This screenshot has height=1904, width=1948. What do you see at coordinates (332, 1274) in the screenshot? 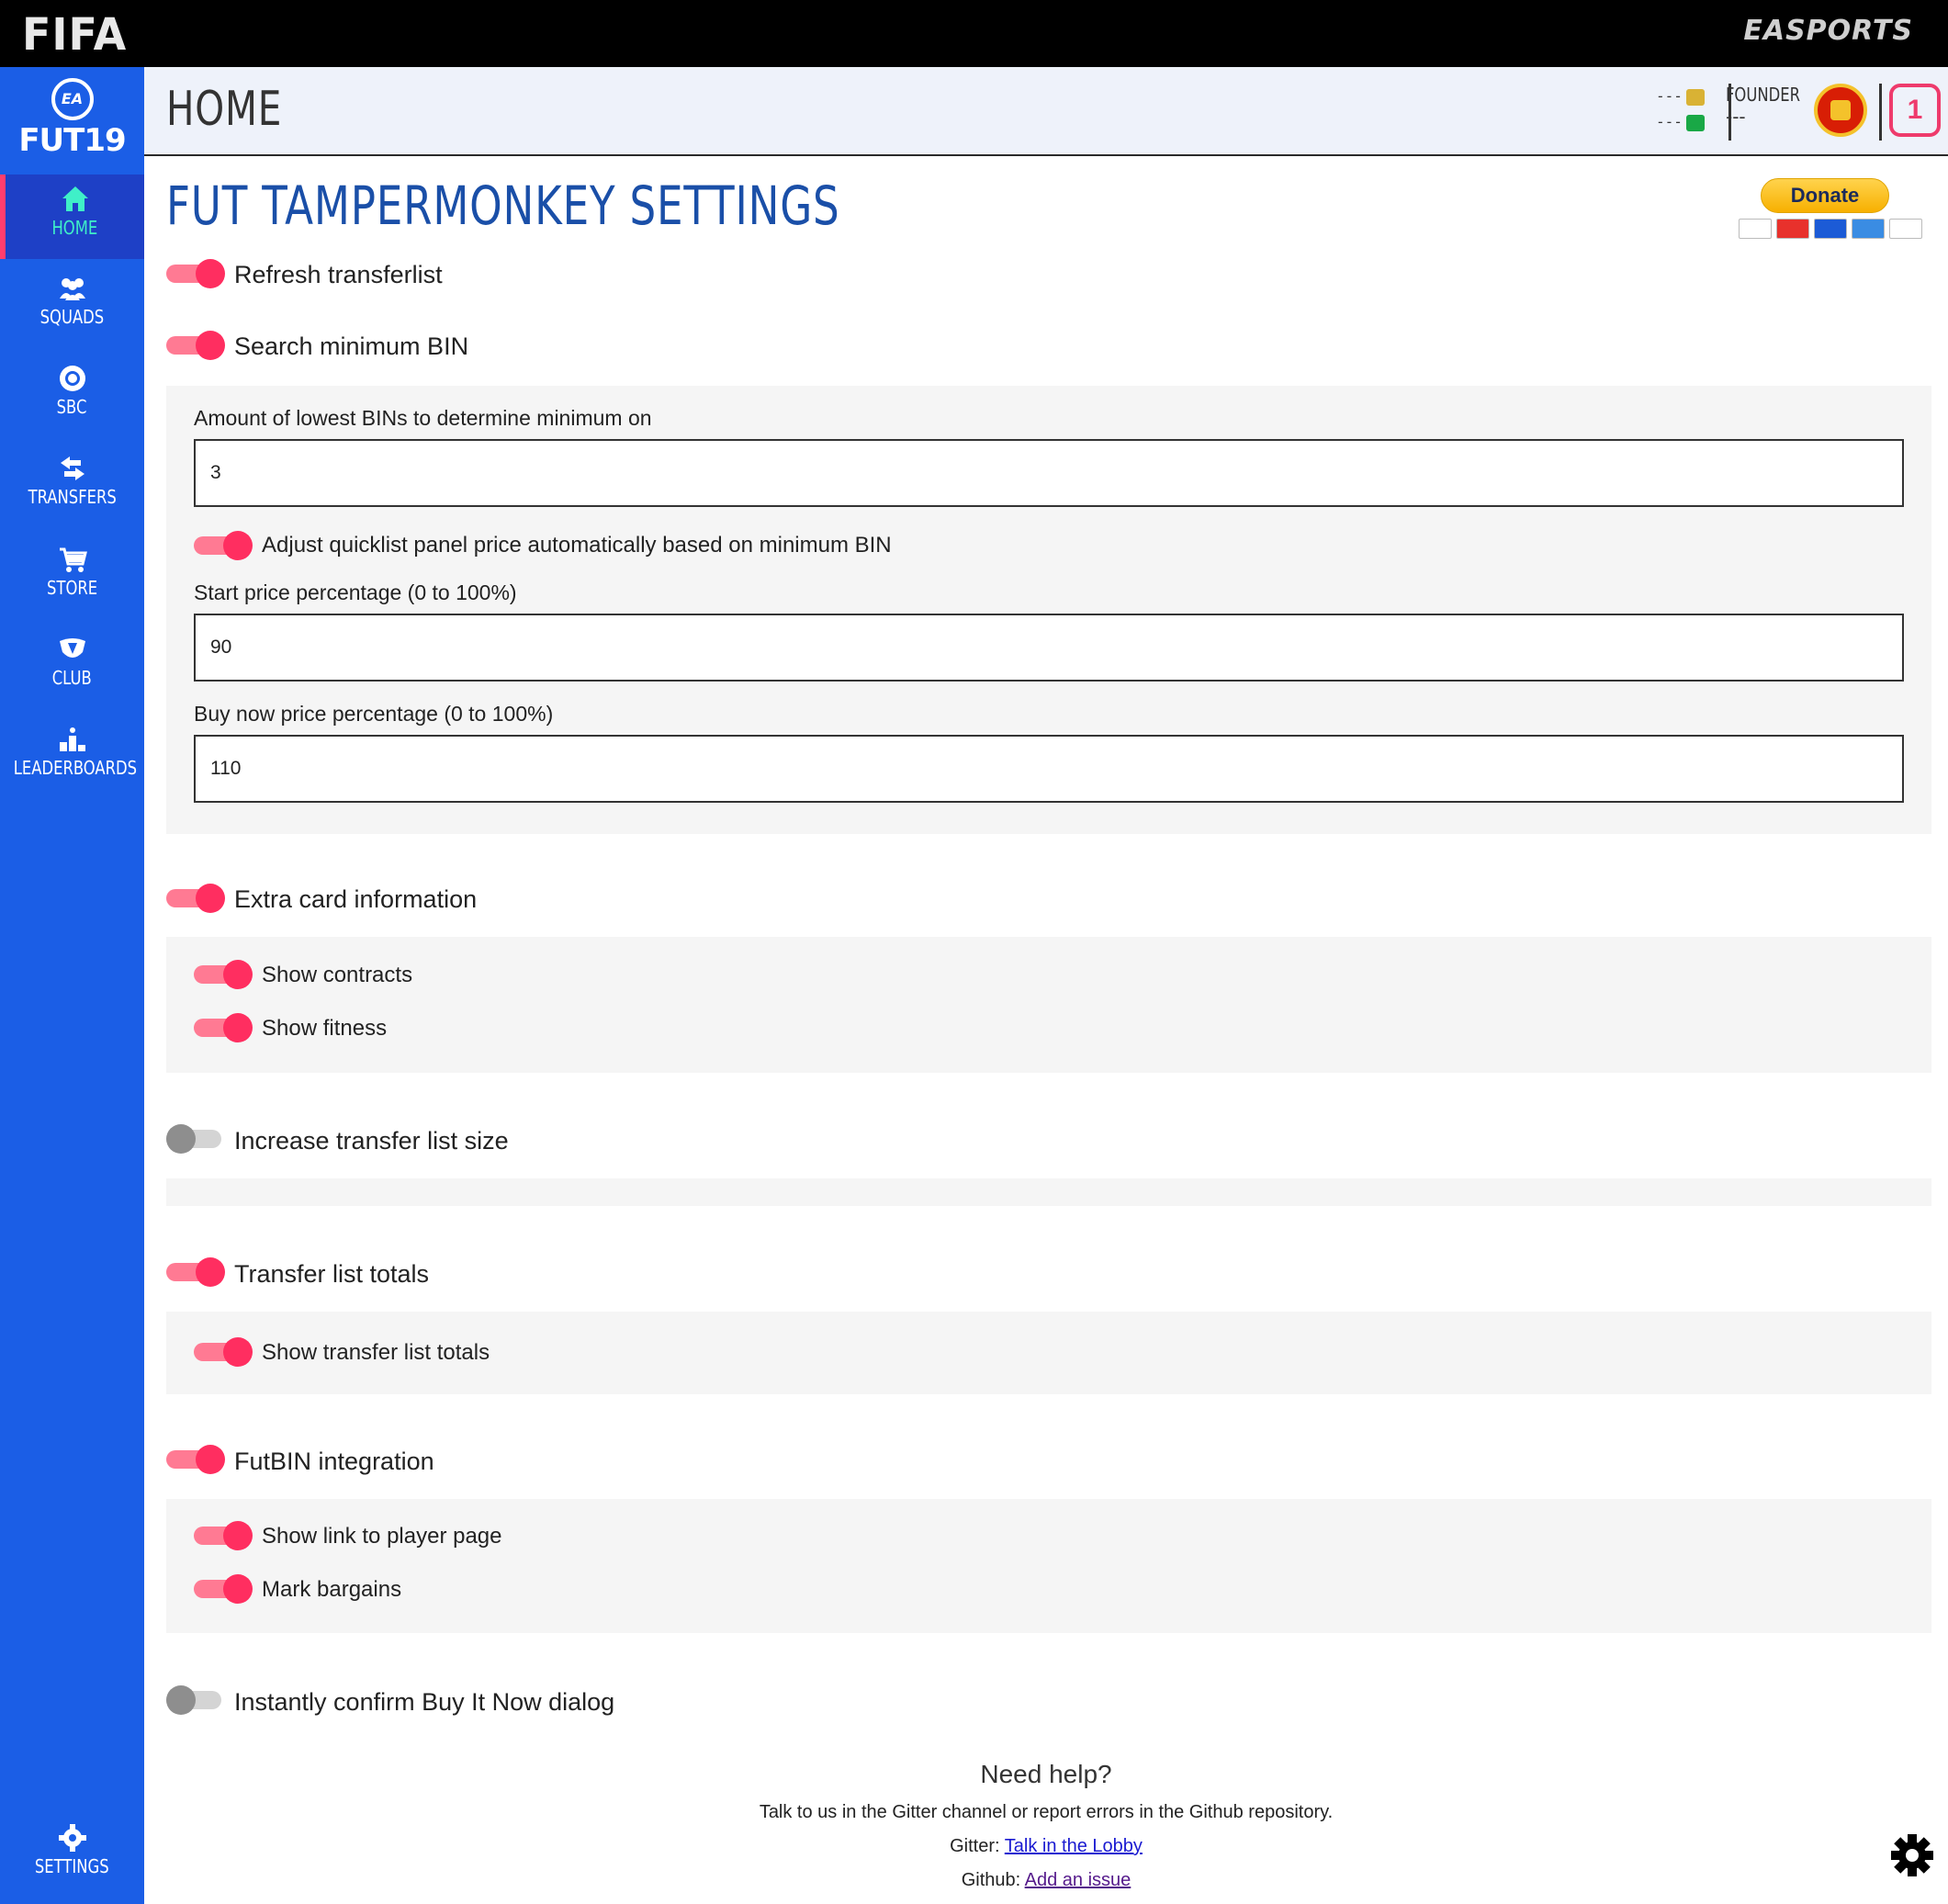
I see `transfer-list-totals-label: Transfer list totals` at bounding box center [332, 1274].